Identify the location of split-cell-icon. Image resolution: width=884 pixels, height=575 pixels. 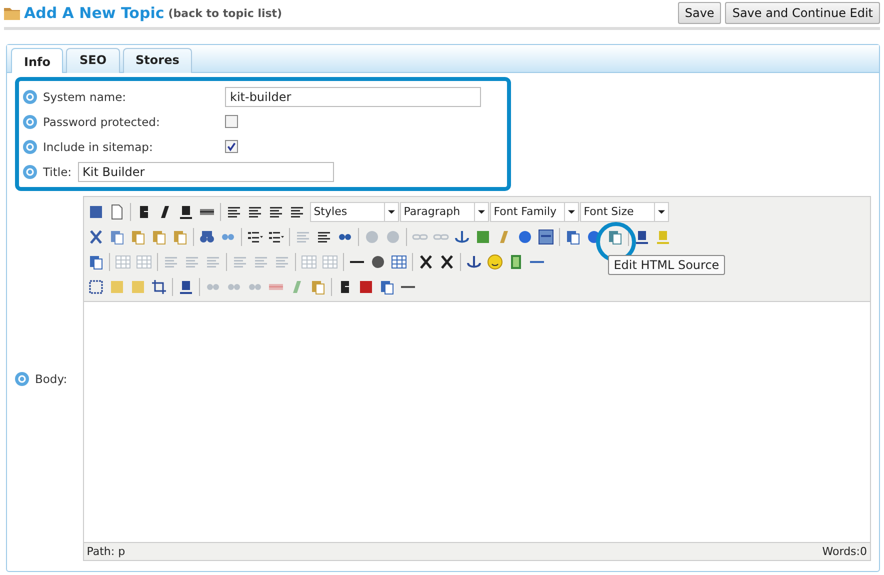
(308, 262).